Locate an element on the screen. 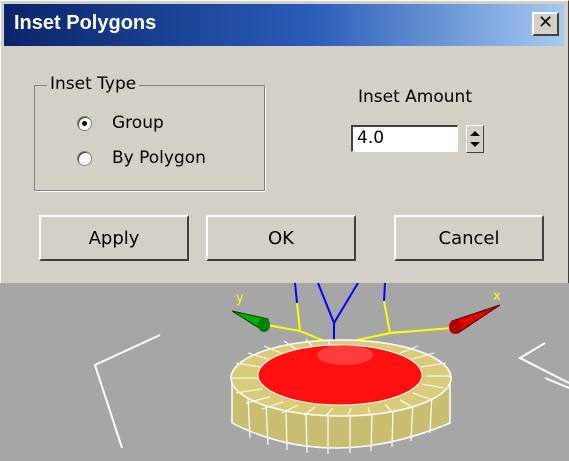 This screenshot has height=461, width=569. group-radio-label: Group is located at coordinates (138, 123).